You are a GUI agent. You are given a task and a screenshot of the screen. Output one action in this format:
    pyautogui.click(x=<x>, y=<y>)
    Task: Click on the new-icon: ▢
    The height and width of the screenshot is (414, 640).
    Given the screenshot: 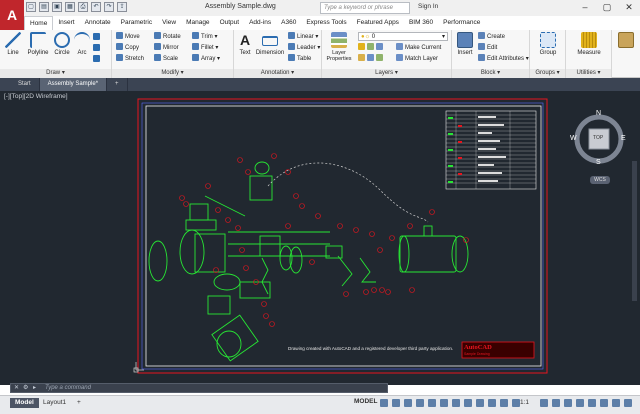 What is the action you would take?
    pyautogui.click(x=31, y=7)
    